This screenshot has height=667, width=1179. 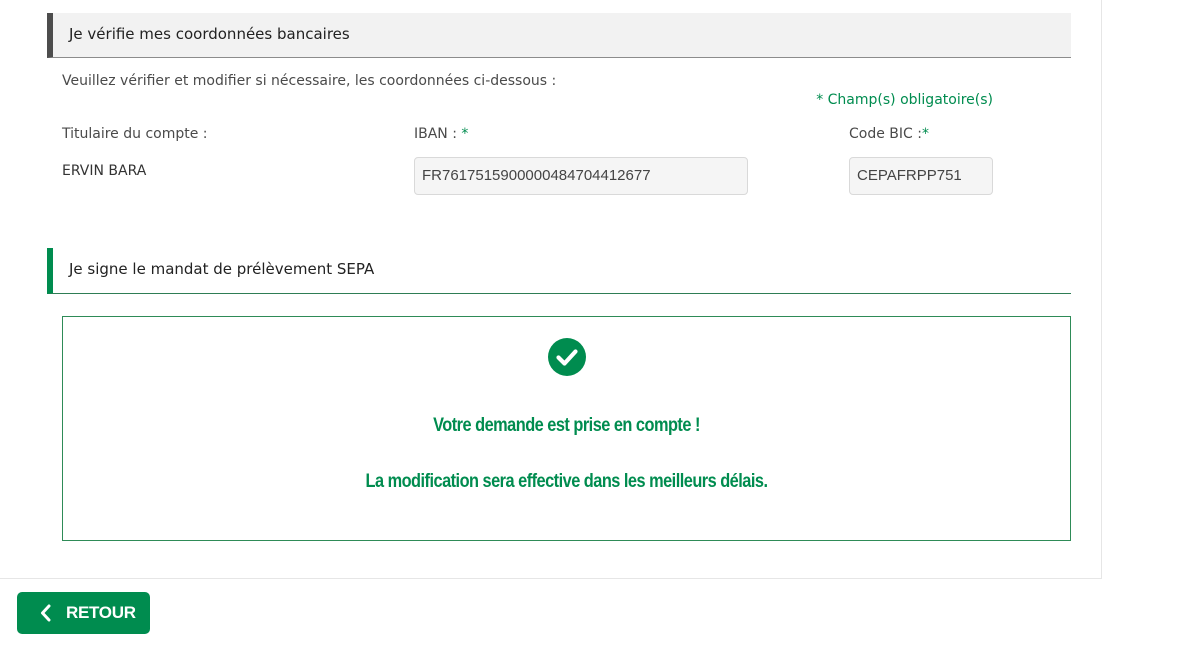 I want to click on bank-section-title: Je vérifie mes coordonnées bancaires, so click(x=209, y=34).